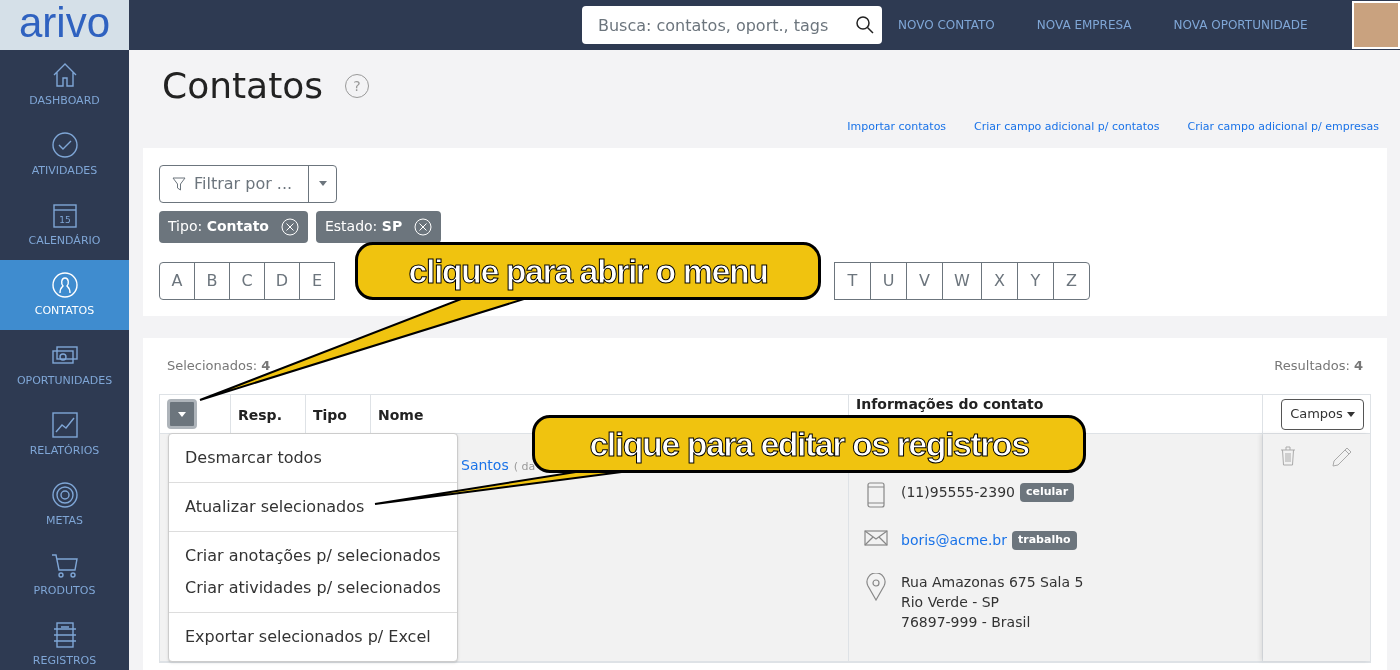  I want to click on filter-chip: Estado: SP, so click(378, 226).